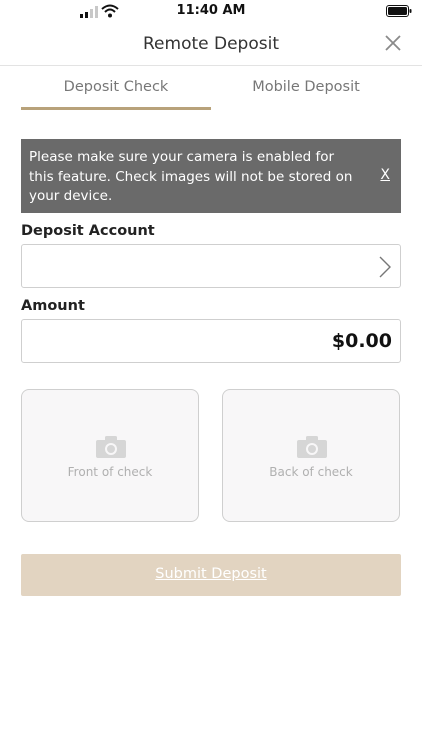 Image resolution: width=422 pixels, height=750 pixels. Describe the element at coordinates (116, 108) in the screenshot. I see `active-tab-indicator` at that location.